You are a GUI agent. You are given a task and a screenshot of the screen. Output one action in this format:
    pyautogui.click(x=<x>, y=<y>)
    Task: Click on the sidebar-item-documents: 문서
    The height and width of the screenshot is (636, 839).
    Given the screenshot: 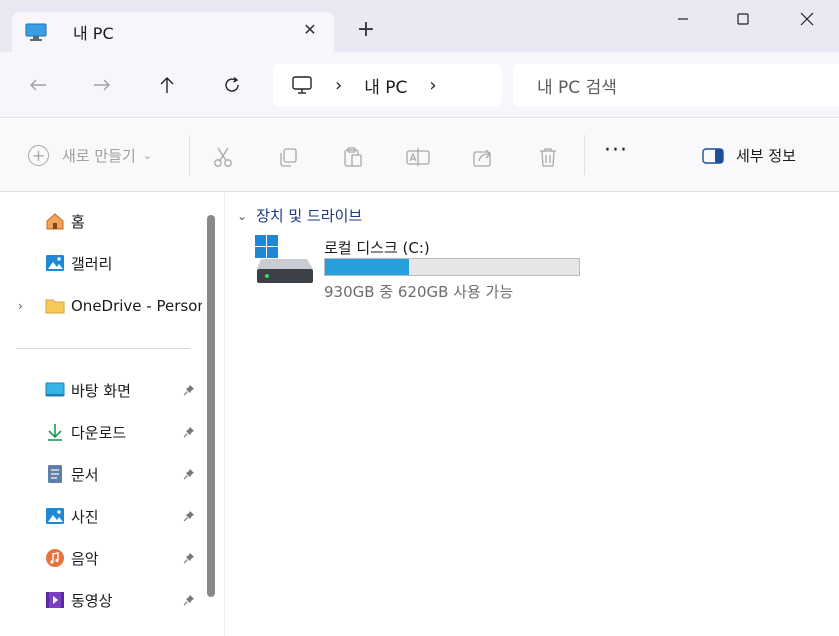 What is the action you would take?
    pyautogui.click(x=102, y=474)
    